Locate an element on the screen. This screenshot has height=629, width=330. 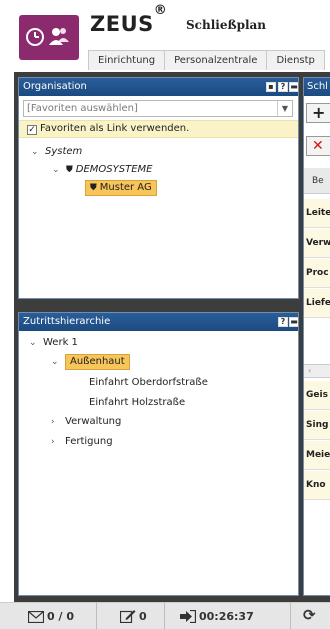
schliessplan-panel-title: Schl is located at coordinates (317, 86).